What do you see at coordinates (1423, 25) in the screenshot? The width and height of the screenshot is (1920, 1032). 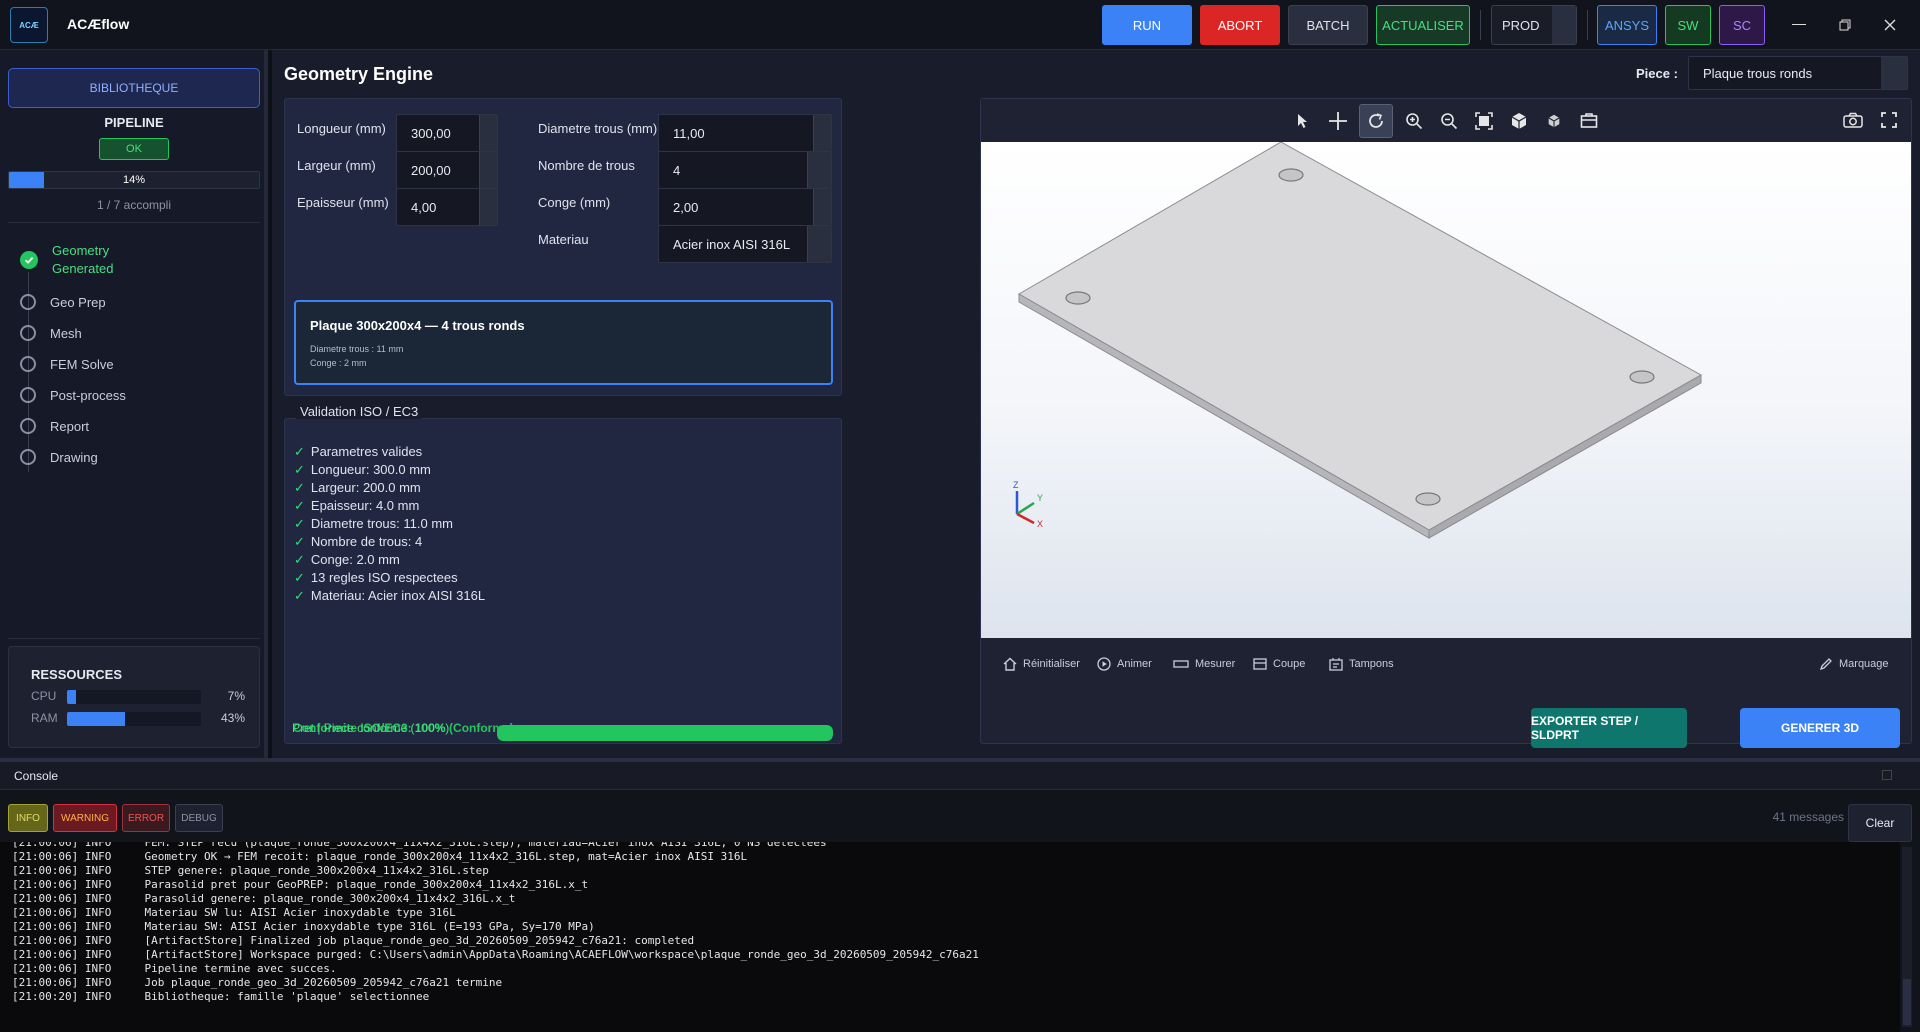 I see `actualiser-button: ACTUALISER` at bounding box center [1423, 25].